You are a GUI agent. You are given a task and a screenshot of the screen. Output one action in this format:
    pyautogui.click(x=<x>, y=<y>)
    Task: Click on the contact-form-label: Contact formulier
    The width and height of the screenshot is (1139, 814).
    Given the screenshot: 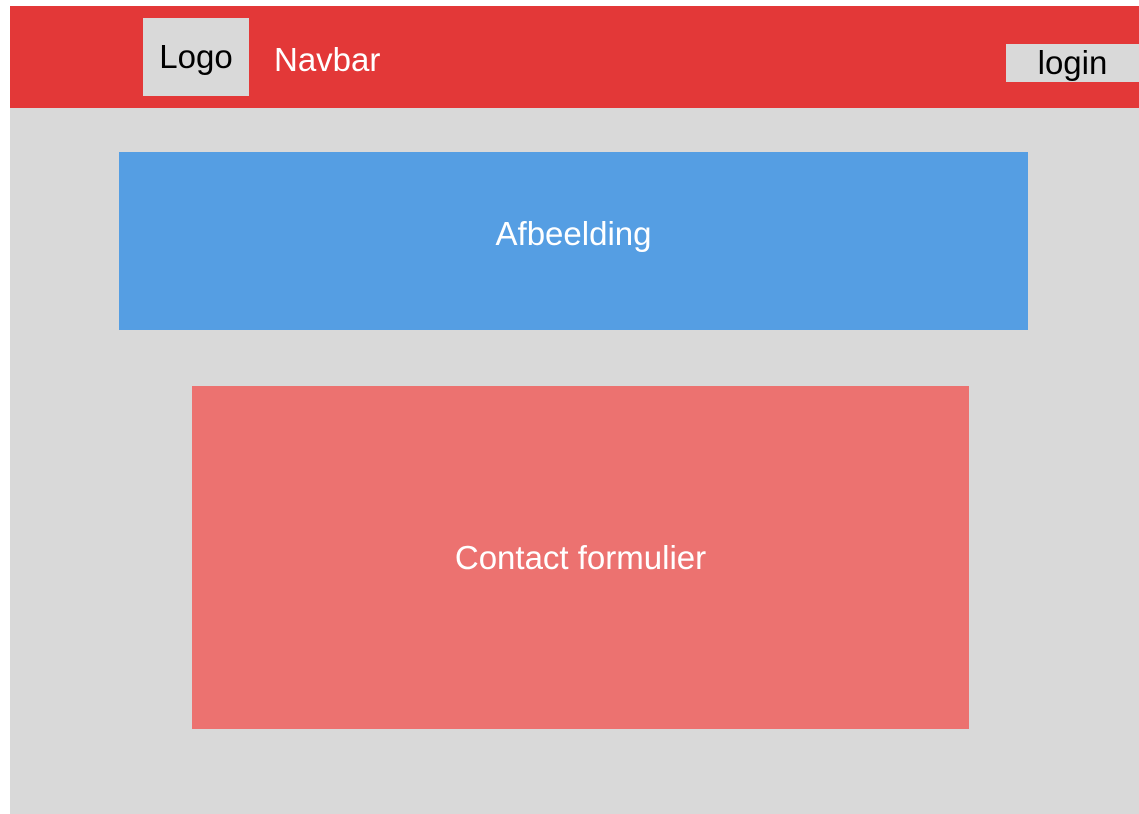 What is the action you would take?
    pyautogui.click(x=580, y=557)
    